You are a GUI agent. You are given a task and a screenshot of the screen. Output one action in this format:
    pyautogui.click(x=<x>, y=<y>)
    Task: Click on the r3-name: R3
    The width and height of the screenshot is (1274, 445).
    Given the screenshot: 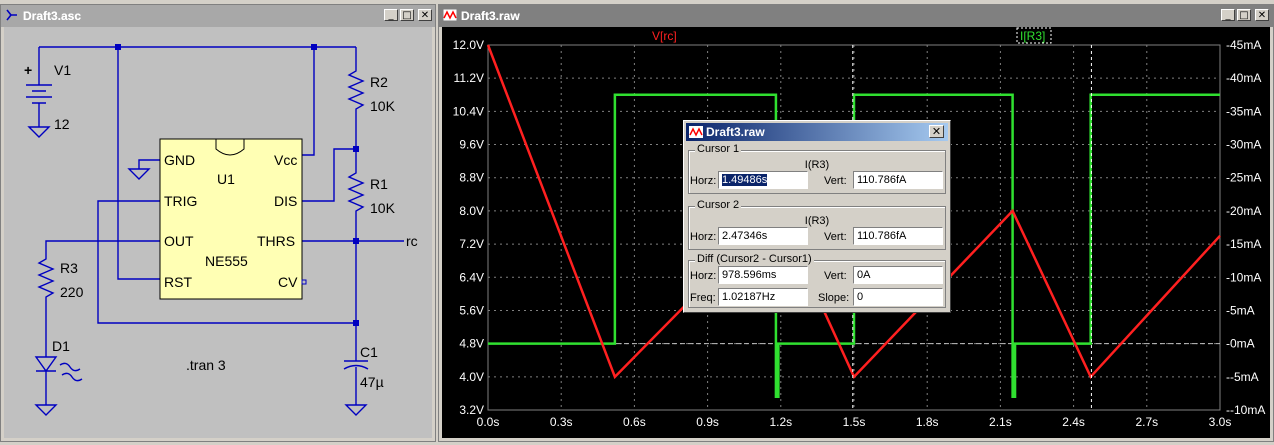 What is the action you would take?
    pyautogui.click(x=69, y=268)
    